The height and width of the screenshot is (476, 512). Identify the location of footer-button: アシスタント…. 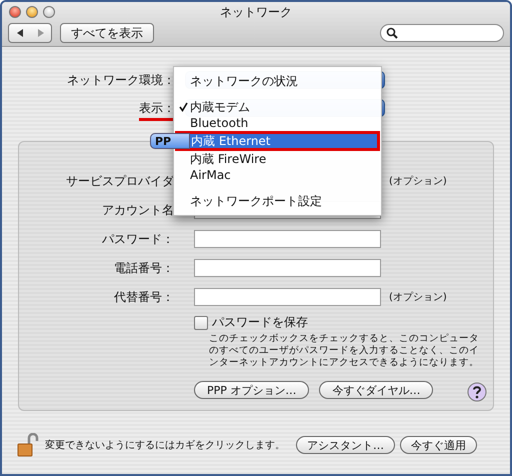
(345, 445).